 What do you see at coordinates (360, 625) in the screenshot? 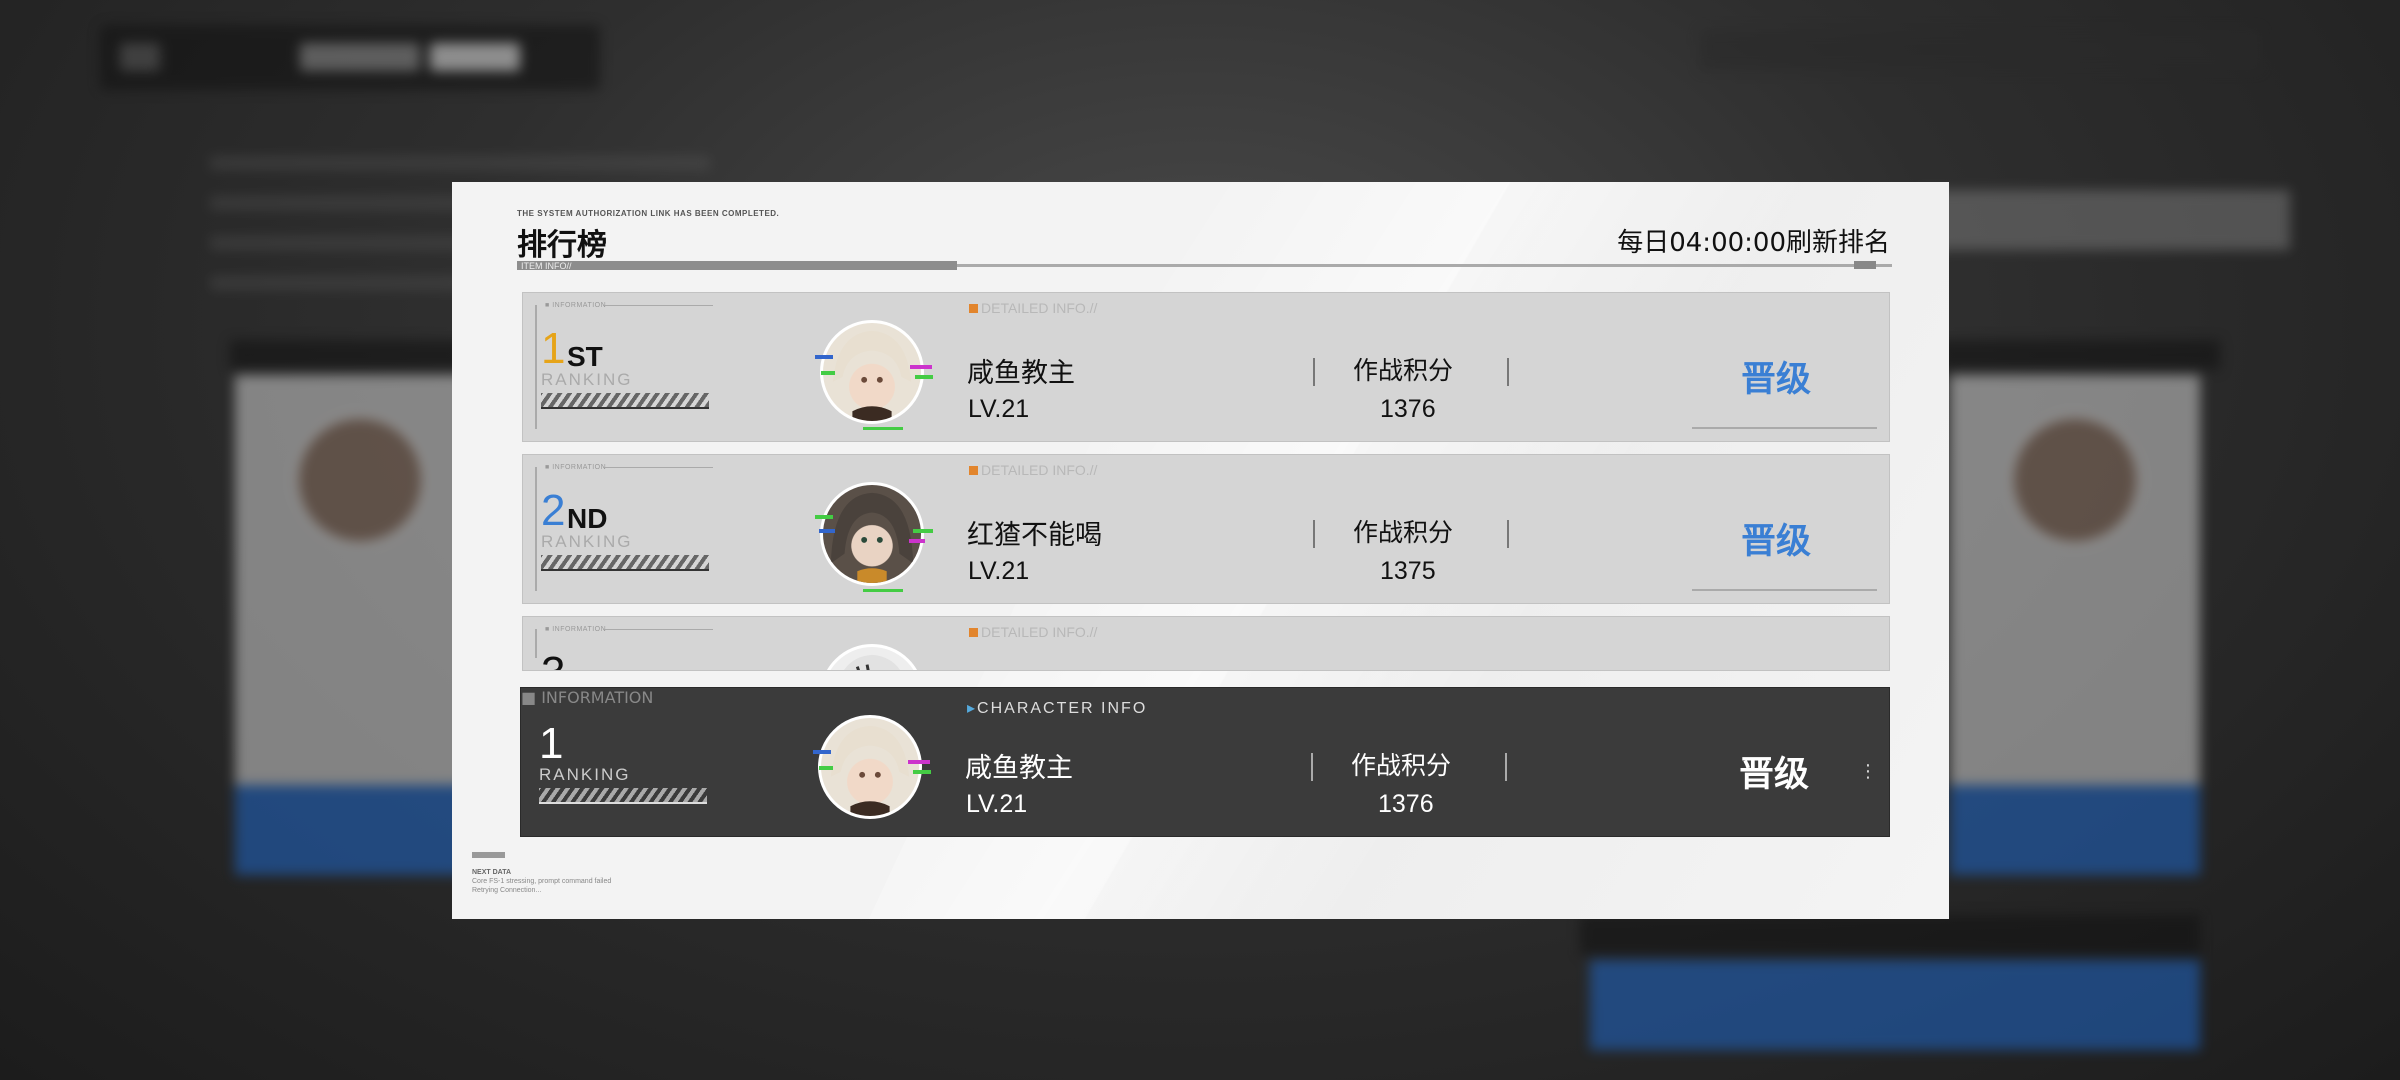
I see `background-card-left` at bounding box center [360, 625].